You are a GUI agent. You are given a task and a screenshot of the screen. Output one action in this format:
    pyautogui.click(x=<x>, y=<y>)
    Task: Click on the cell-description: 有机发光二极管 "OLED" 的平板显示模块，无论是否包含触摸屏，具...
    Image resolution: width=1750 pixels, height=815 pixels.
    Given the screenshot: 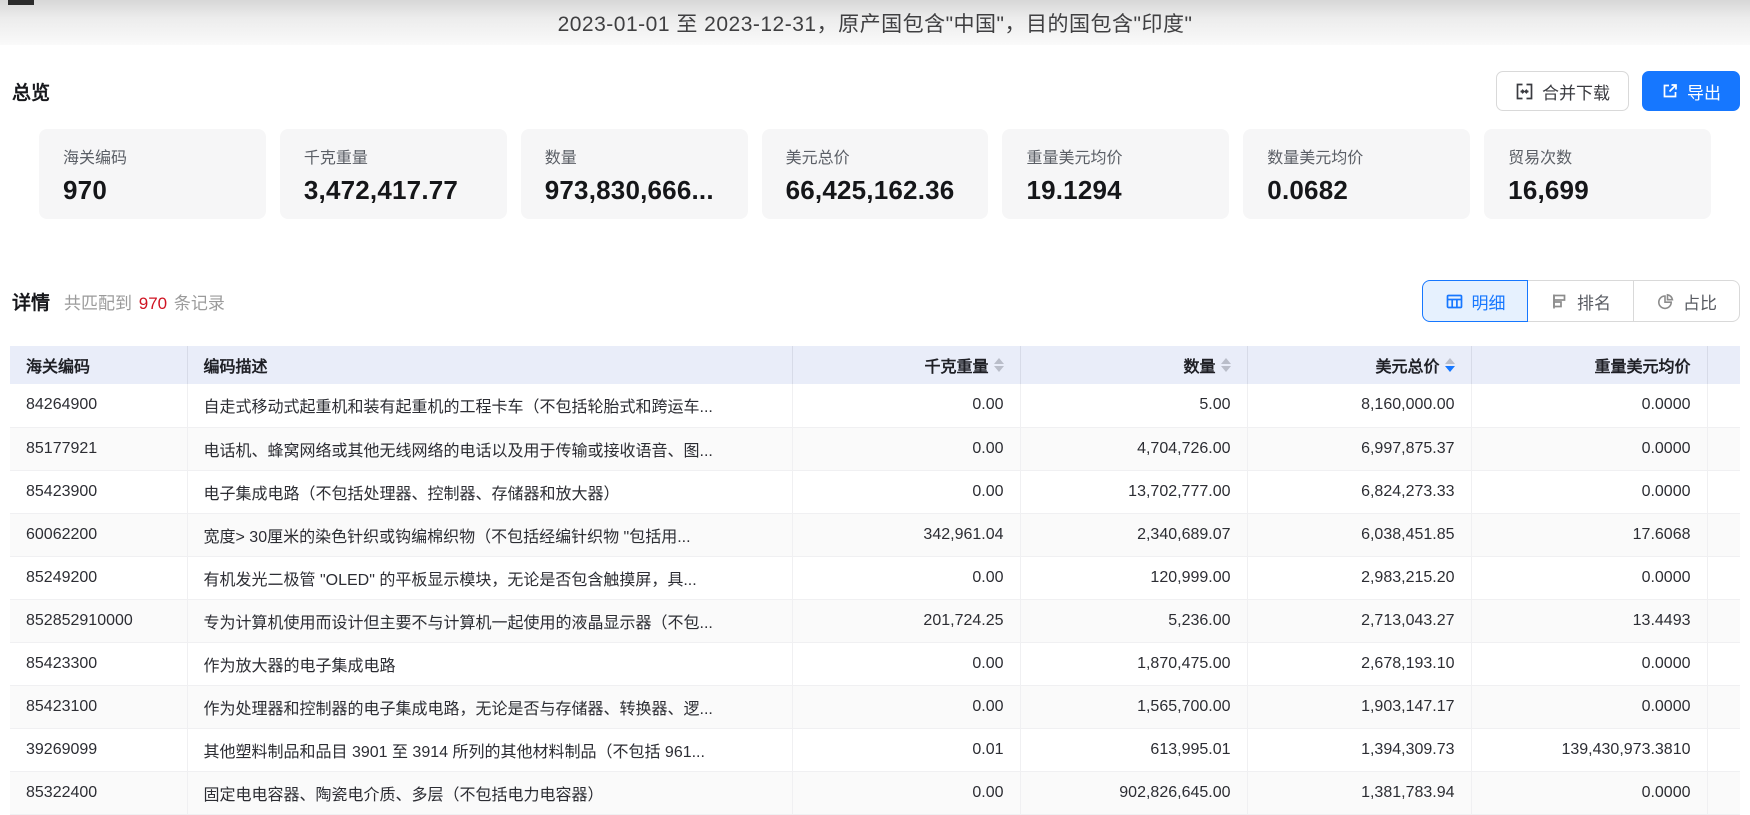 What is the action you would take?
    pyautogui.click(x=490, y=578)
    